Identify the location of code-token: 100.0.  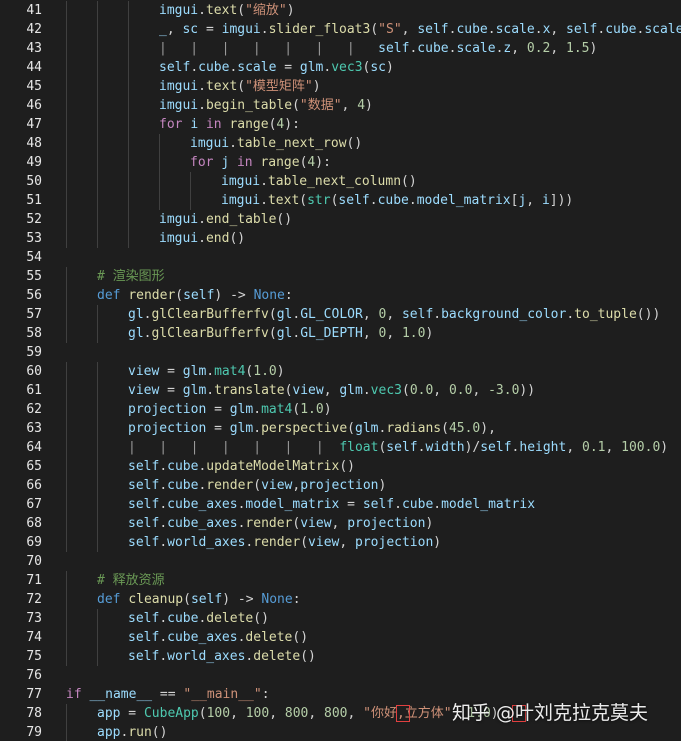
(641, 447).